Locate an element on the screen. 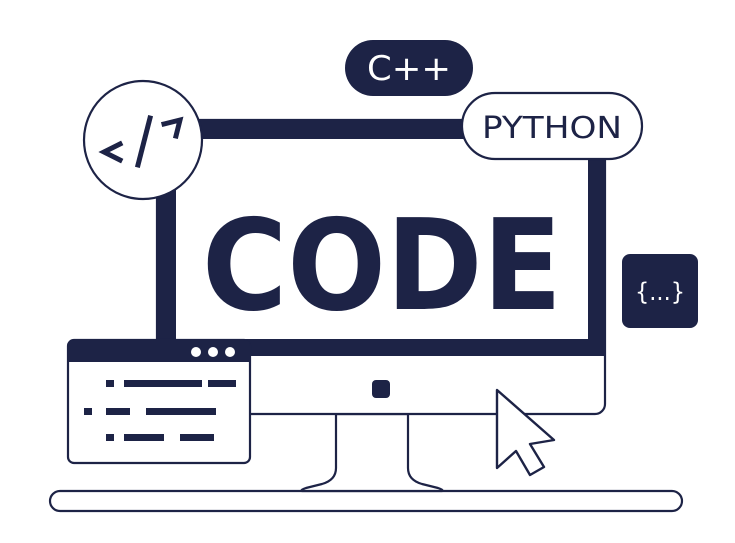 This screenshot has width=735, height=543. python-badge: PYTHON is located at coordinates (552, 126).